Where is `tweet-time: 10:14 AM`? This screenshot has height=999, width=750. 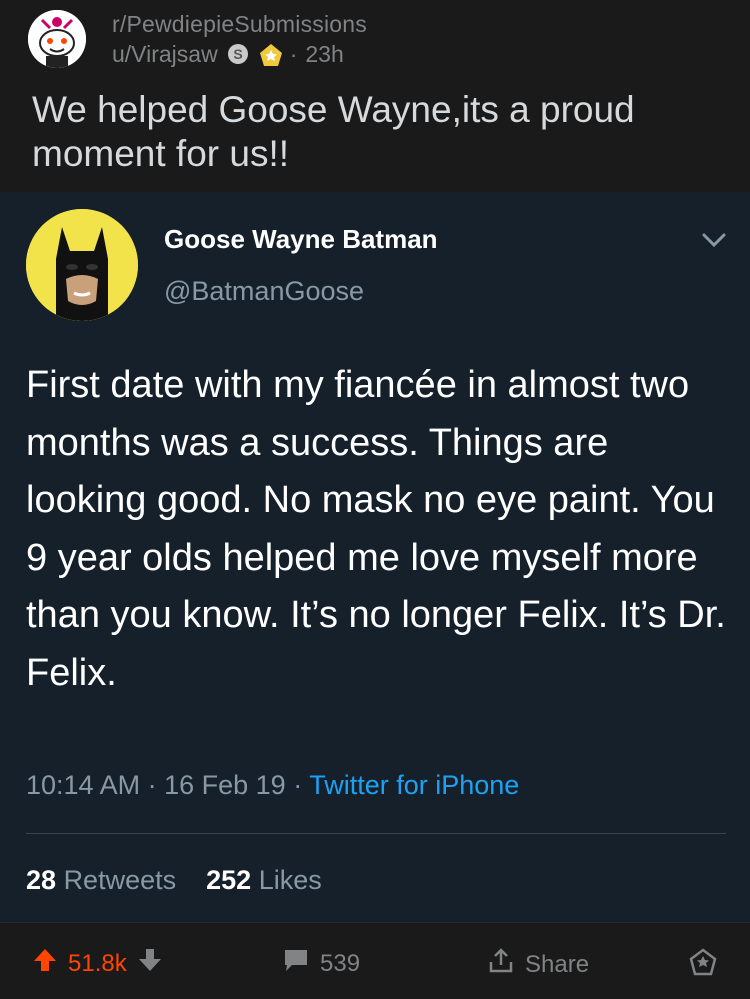 tweet-time: 10:14 AM is located at coordinates (83, 785).